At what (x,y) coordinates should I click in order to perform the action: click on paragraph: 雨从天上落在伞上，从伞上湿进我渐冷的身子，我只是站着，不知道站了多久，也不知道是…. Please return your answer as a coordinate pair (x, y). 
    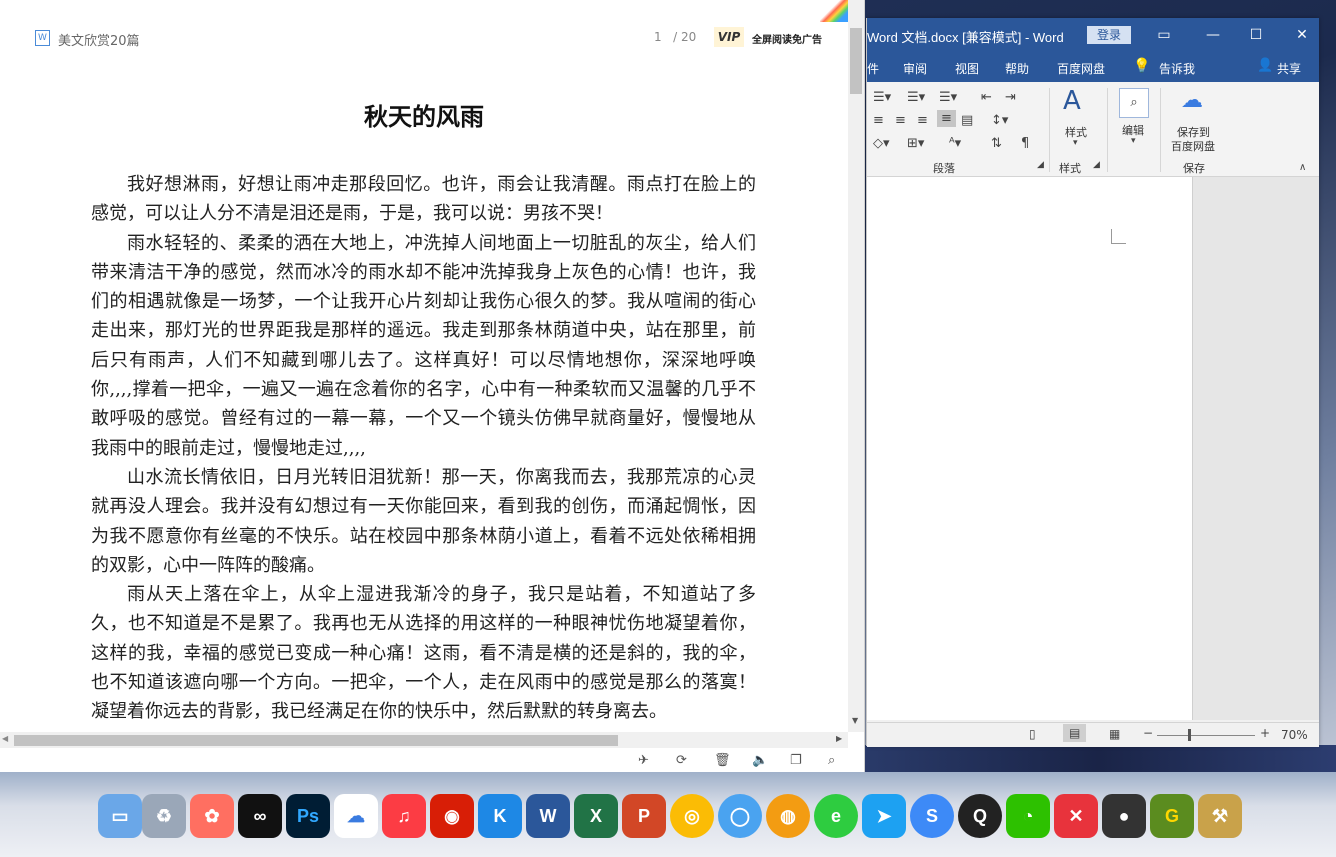
    Looking at the image, I should click on (423, 653).